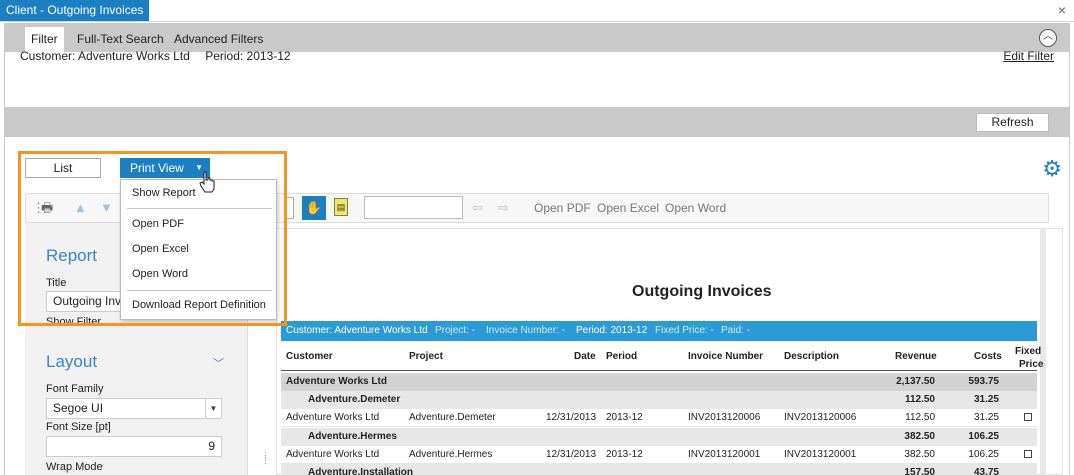 This screenshot has height=475, width=1074. I want to click on title-label: Title, so click(56, 283).